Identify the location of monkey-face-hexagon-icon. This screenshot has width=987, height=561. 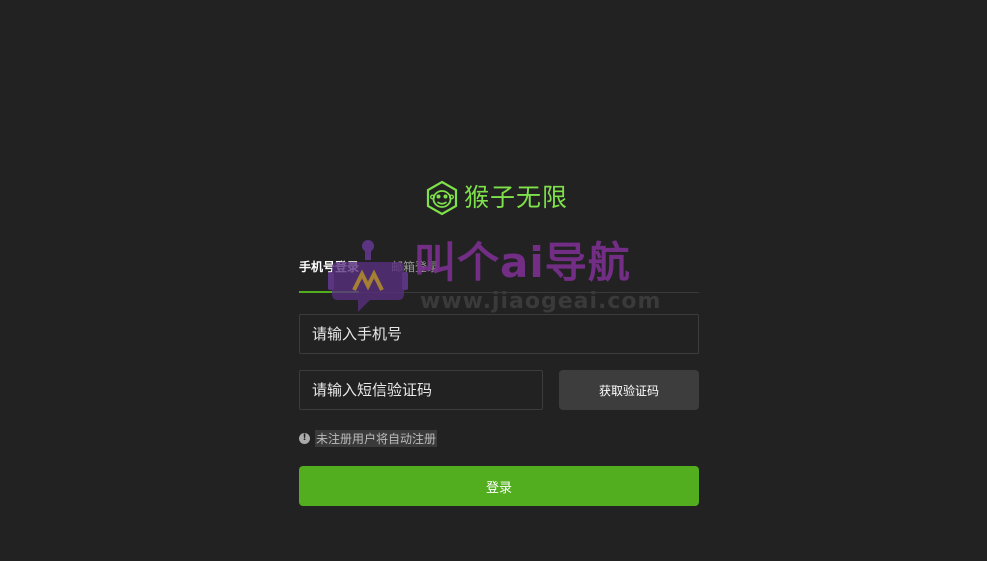
(442, 198).